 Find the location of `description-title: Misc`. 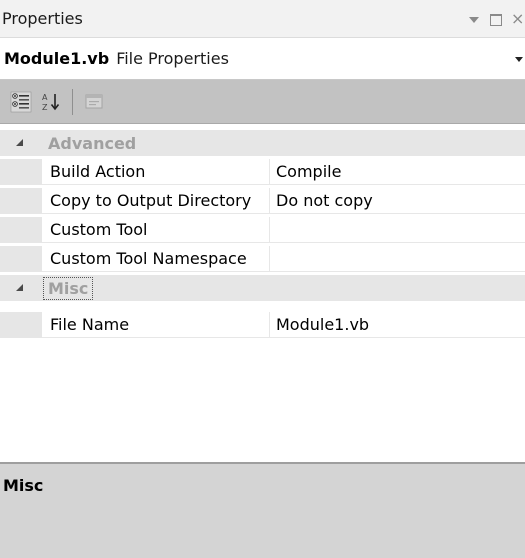

description-title: Misc is located at coordinates (23, 485).